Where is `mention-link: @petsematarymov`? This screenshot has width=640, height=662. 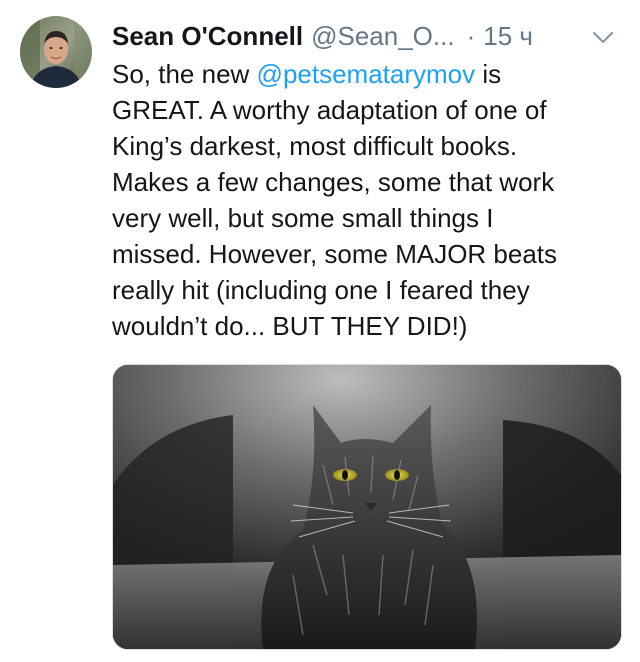 mention-link: @petsematarymov is located at coordinates (366, 74).